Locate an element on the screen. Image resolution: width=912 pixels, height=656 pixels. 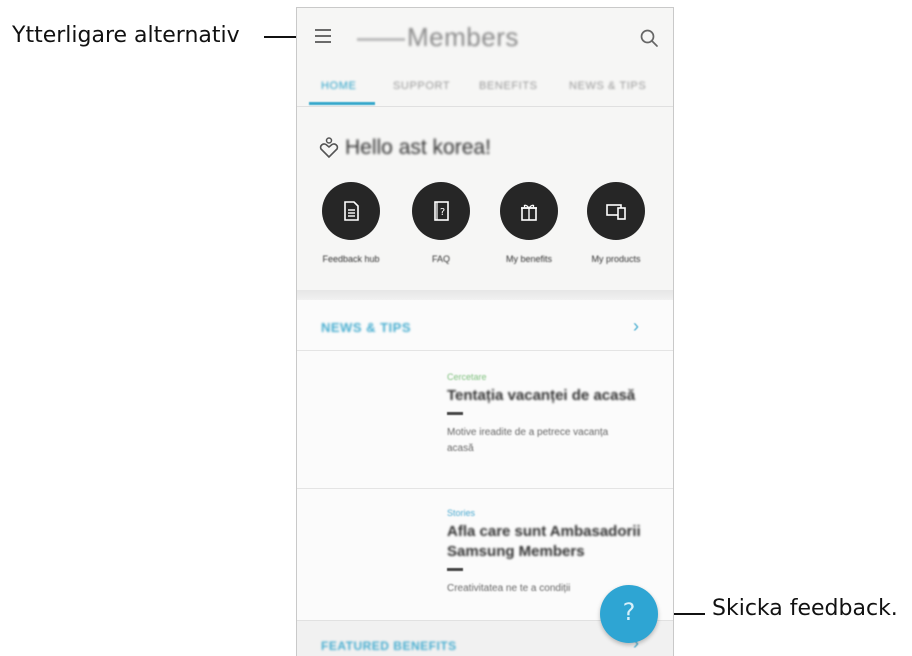
my-products-button is located at coordinates (616, 211).